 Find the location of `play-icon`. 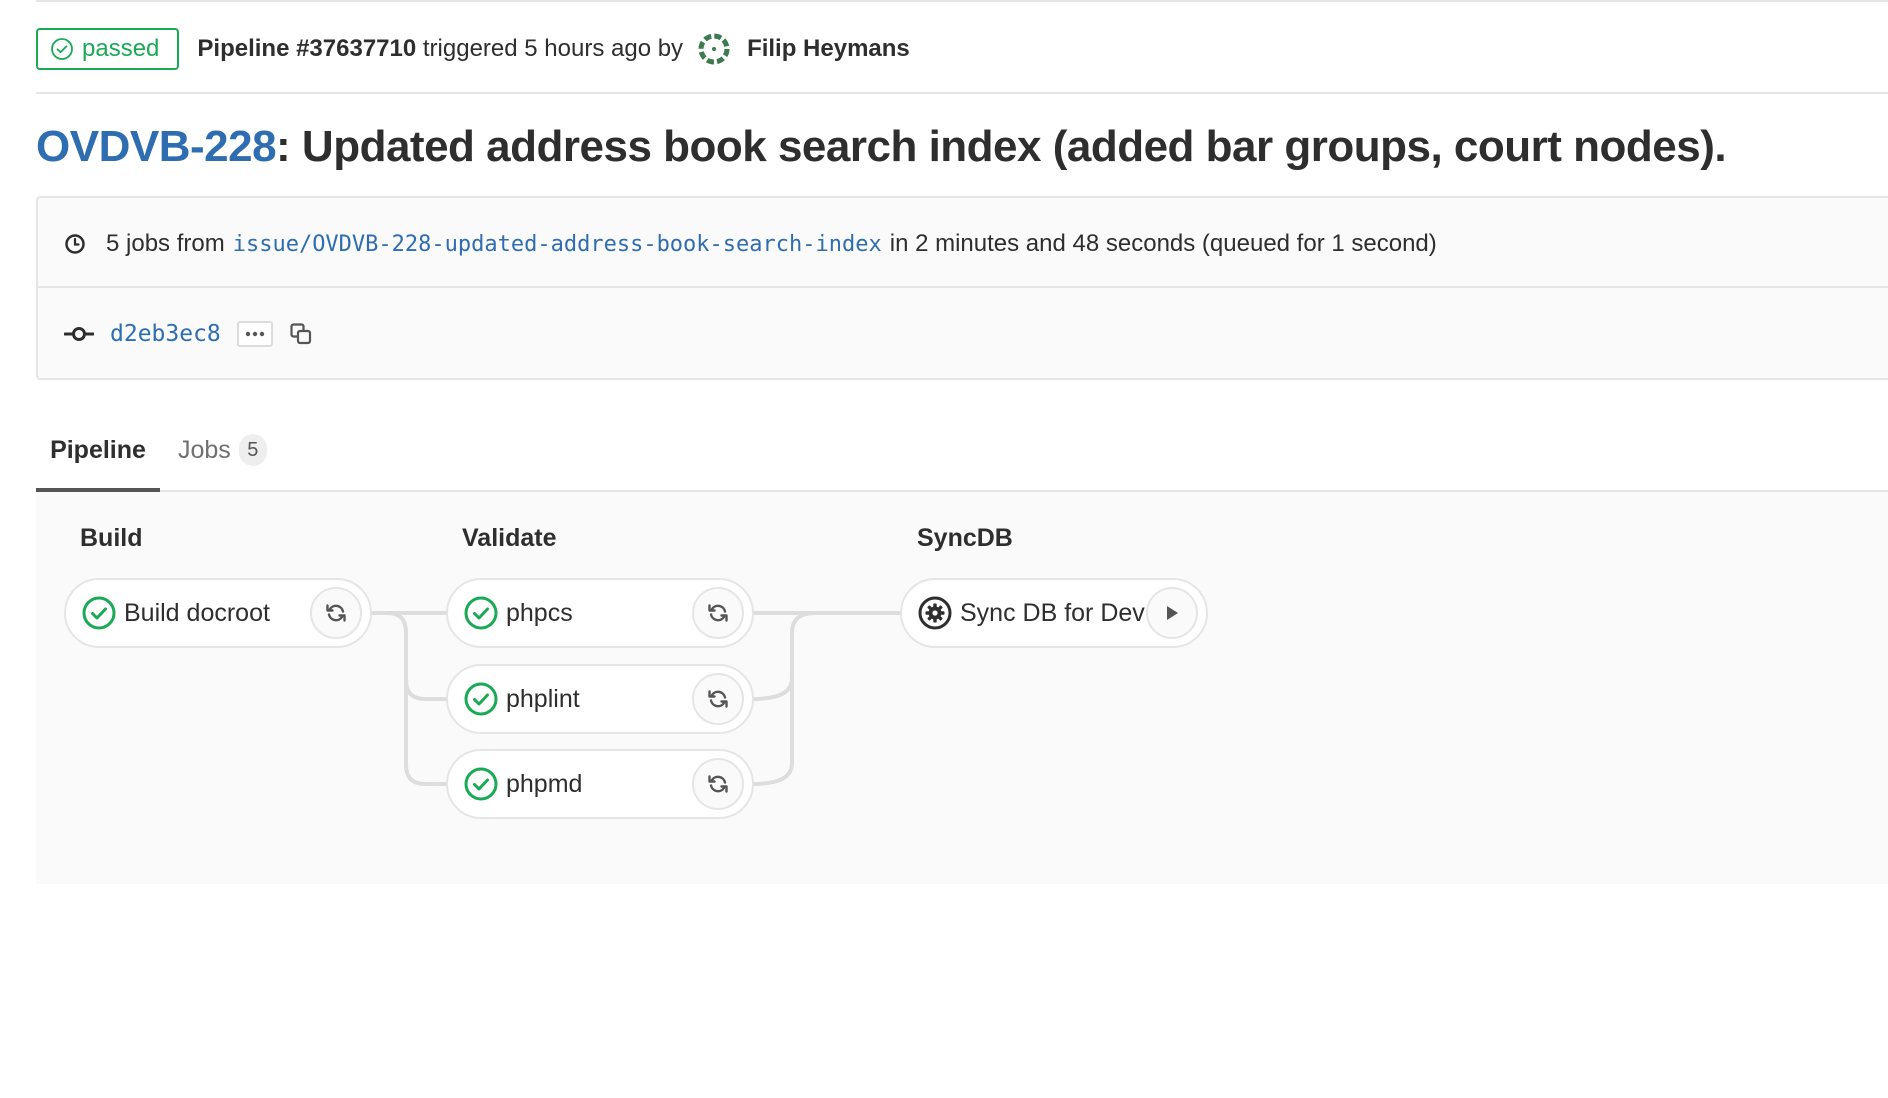

play-icon is located at coordinates (1172, 613).